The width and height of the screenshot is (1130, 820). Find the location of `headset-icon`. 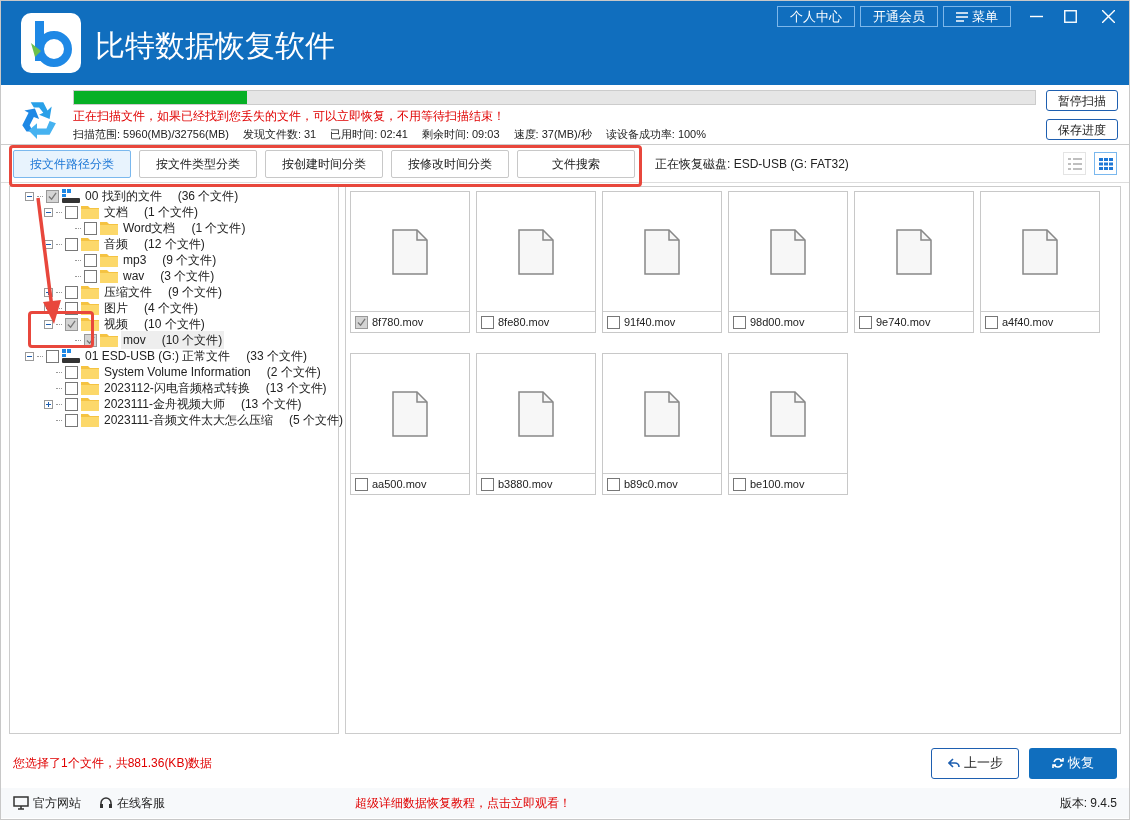

headset-icon is located at coordinates (106, 803).